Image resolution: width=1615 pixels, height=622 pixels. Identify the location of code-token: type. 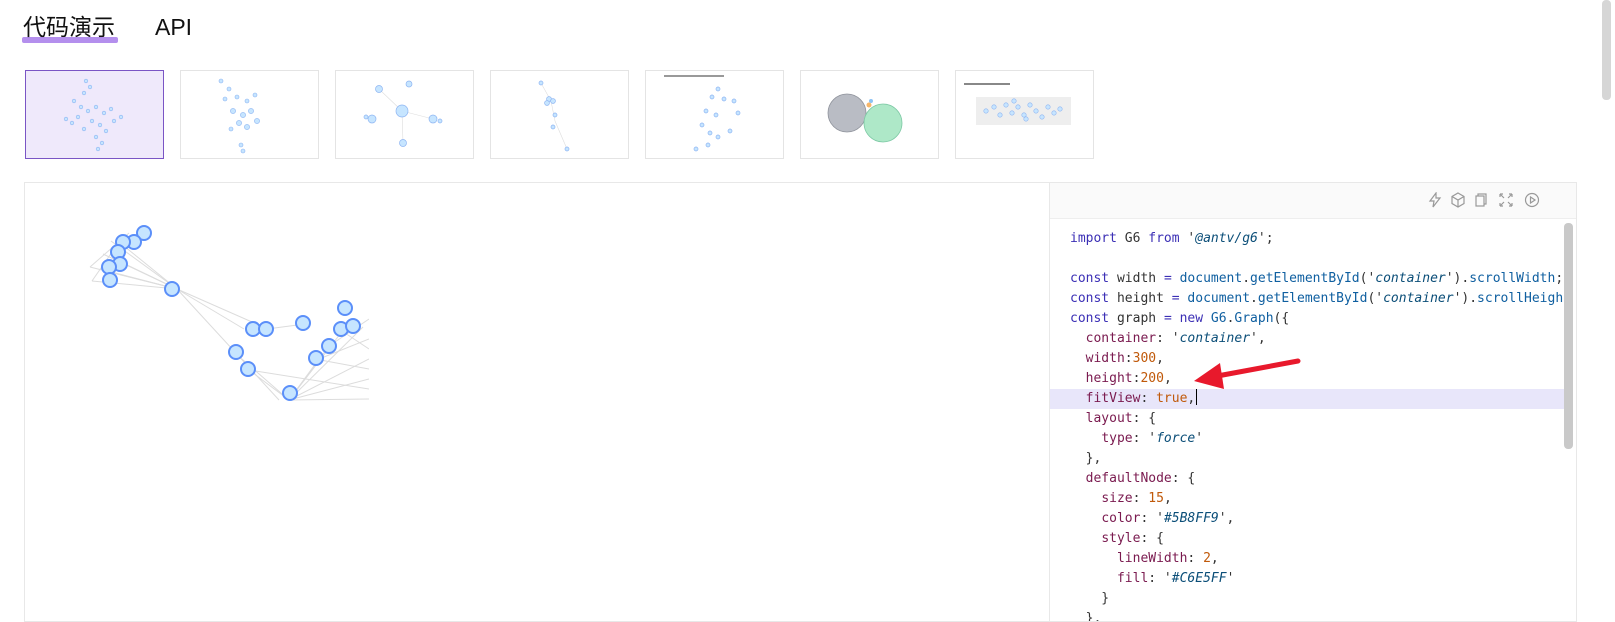
(1117, 438).